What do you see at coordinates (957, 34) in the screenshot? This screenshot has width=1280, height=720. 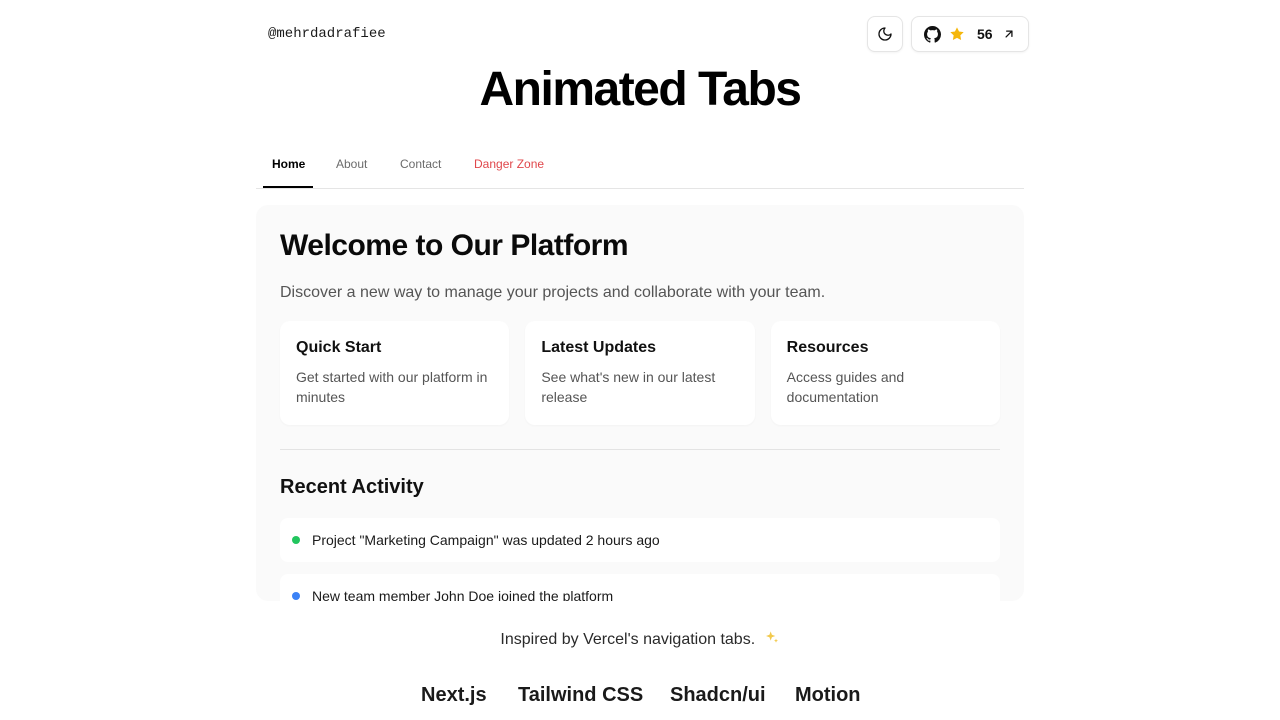 I see `star-icon` at bounding box center [957, 34].